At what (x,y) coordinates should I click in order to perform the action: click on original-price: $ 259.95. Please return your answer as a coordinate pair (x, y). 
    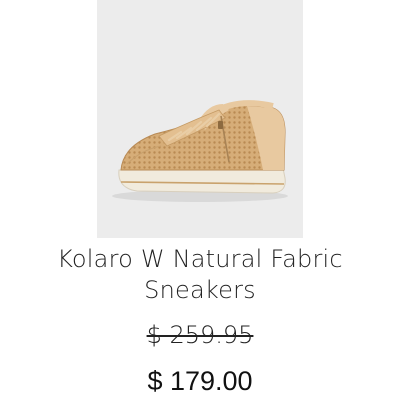
    Looking at the image, I should click on (200, 335).